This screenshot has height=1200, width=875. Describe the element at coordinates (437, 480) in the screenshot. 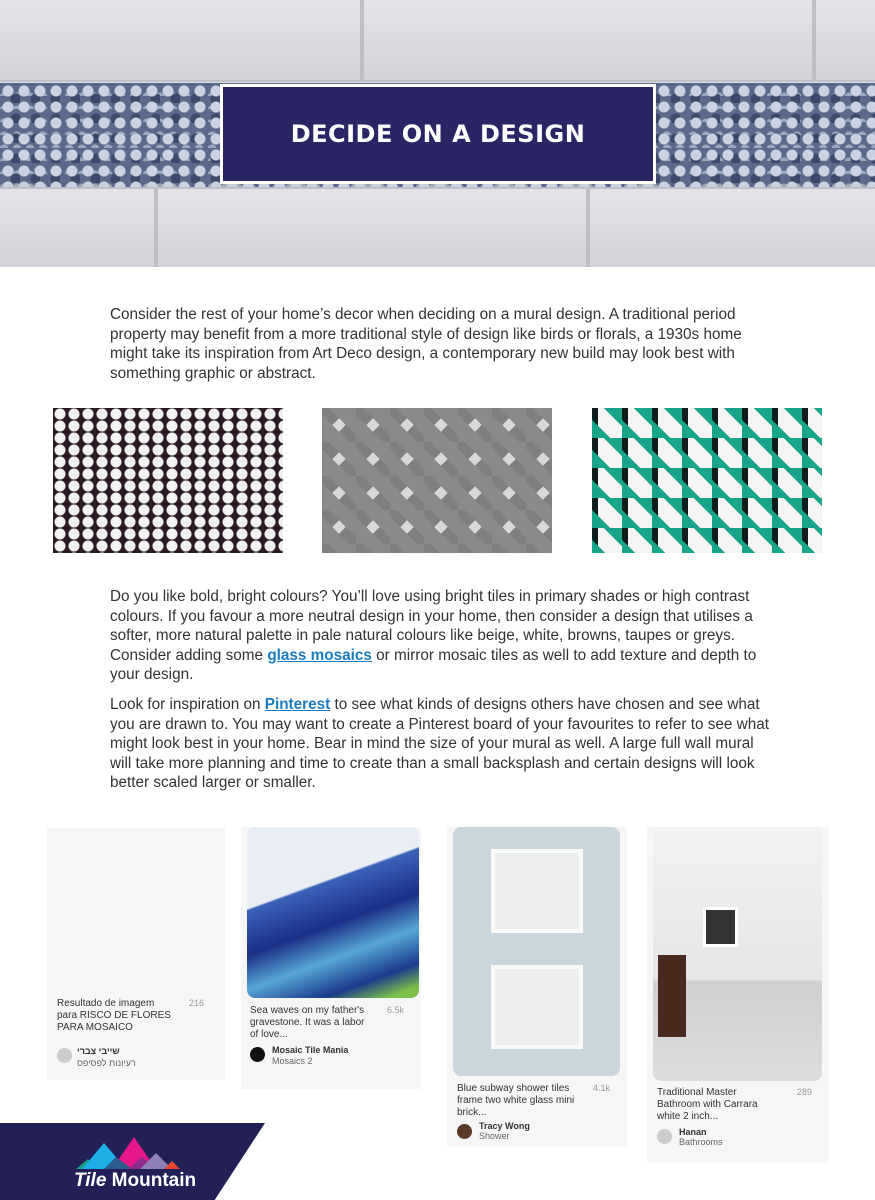

I see `grey-square-tile-photo` at that location.